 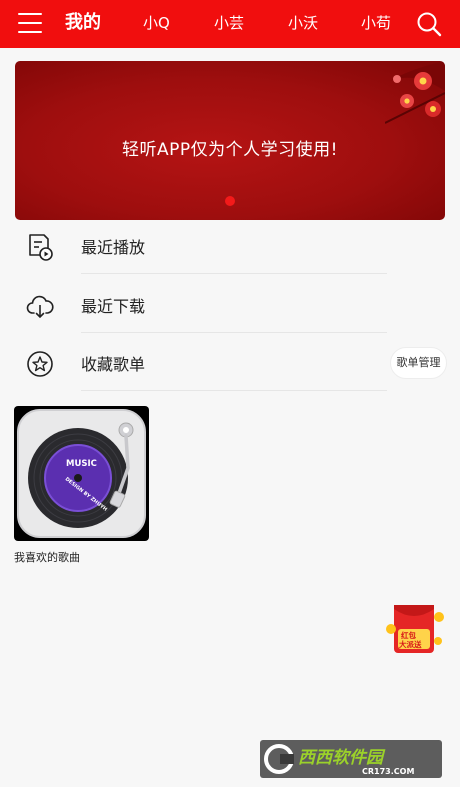 I want to click on site-watermark: 西西软件园 CR173.COM, so click(x=351, y=759).